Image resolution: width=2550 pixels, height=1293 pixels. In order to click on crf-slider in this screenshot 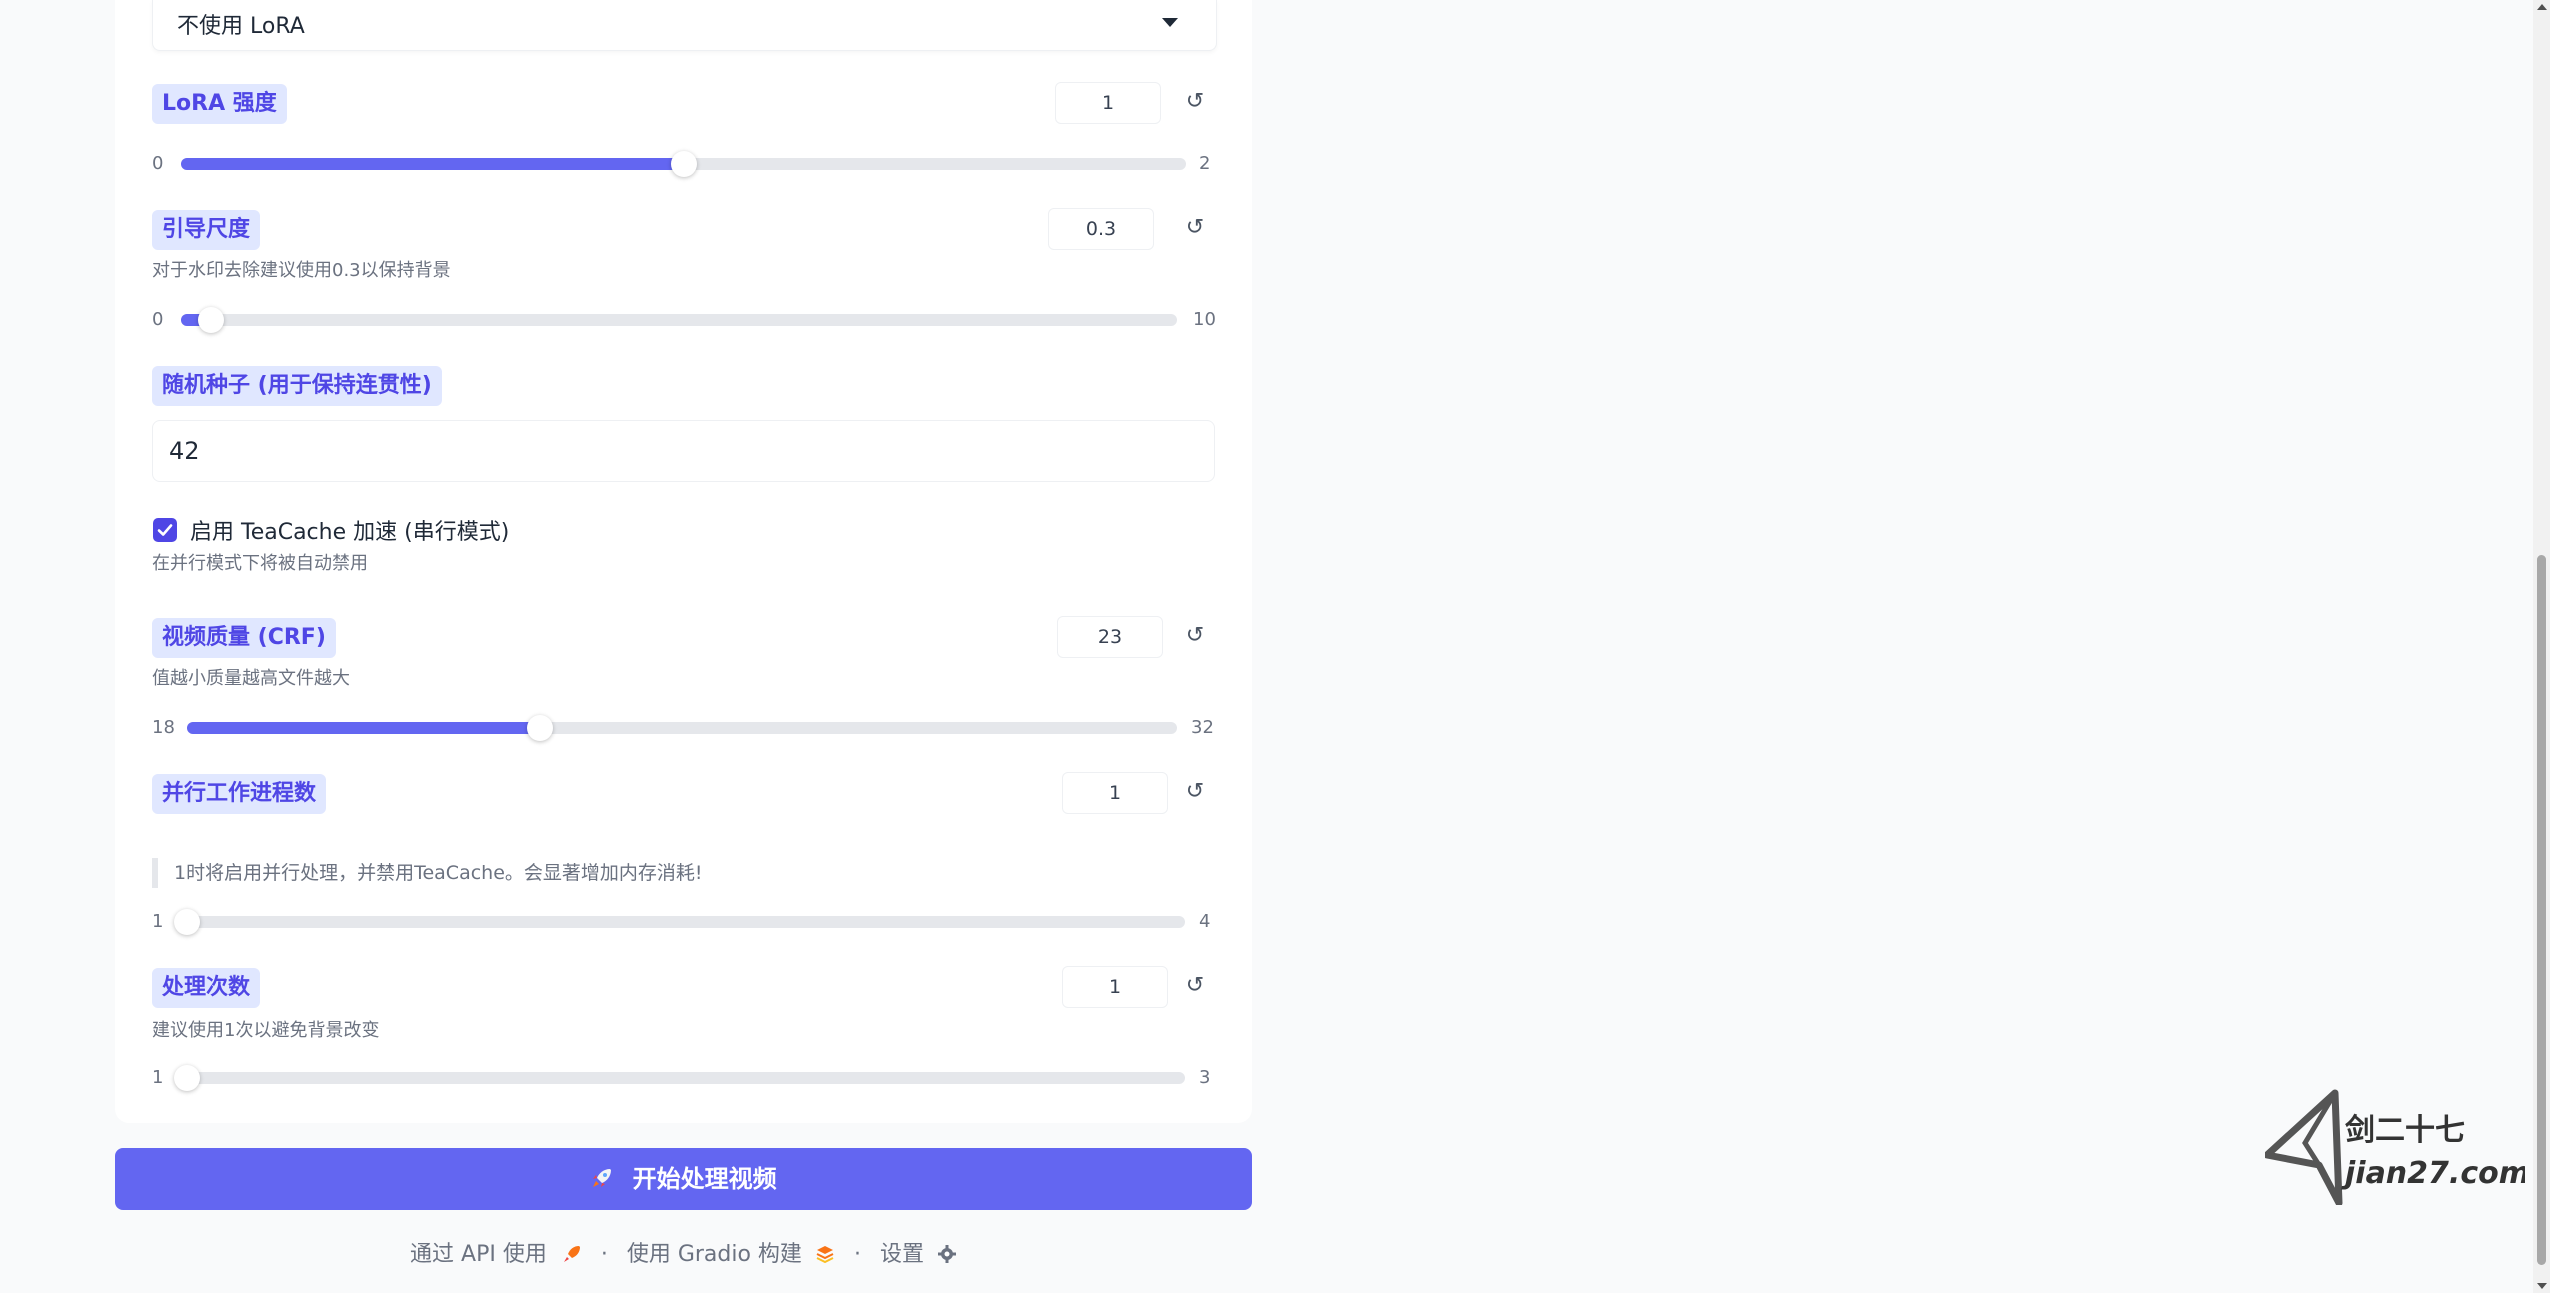, I will do `click(682, 728)`.